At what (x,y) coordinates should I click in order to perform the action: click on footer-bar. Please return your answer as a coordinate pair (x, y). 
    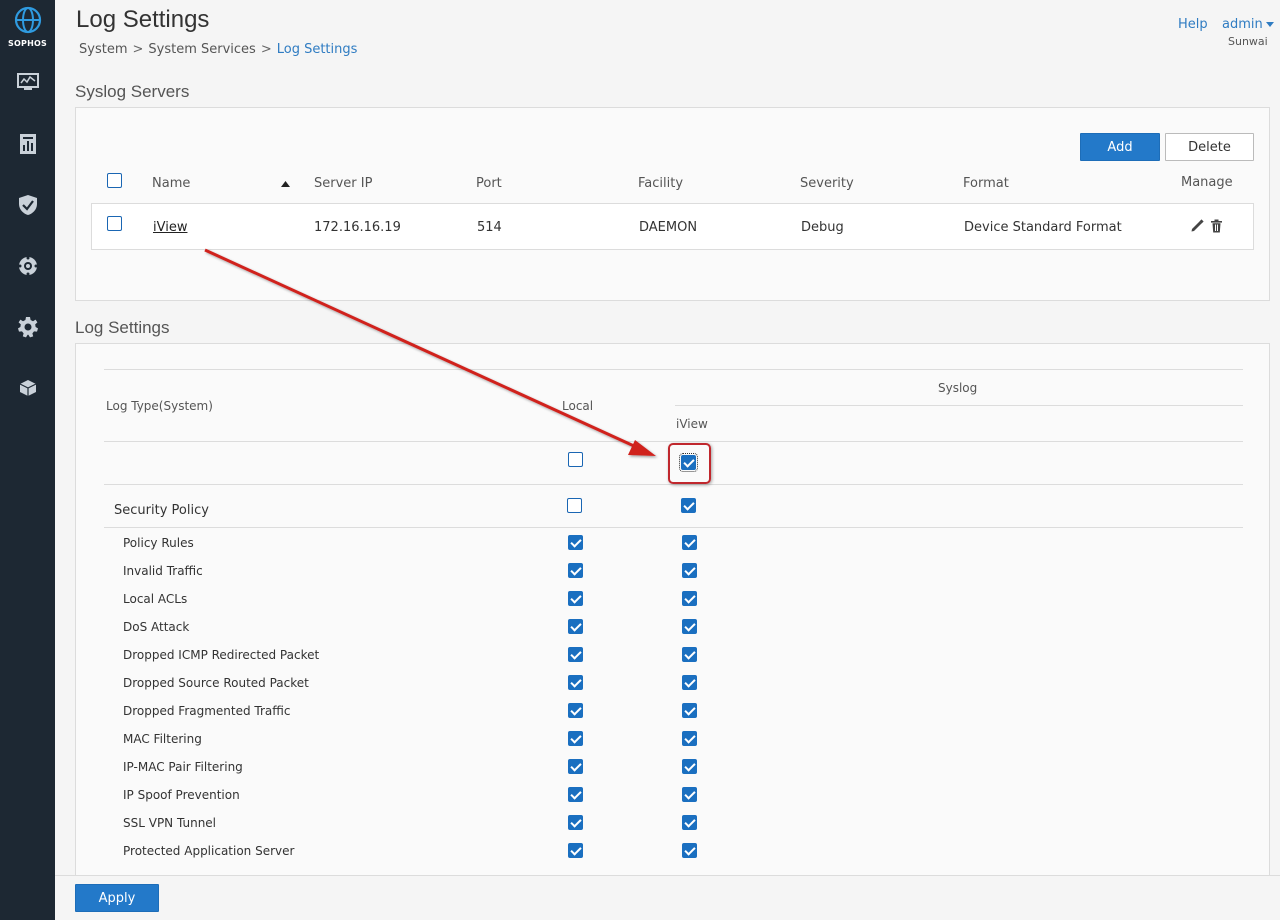
    Looking at the image, I should click on (667, 897).